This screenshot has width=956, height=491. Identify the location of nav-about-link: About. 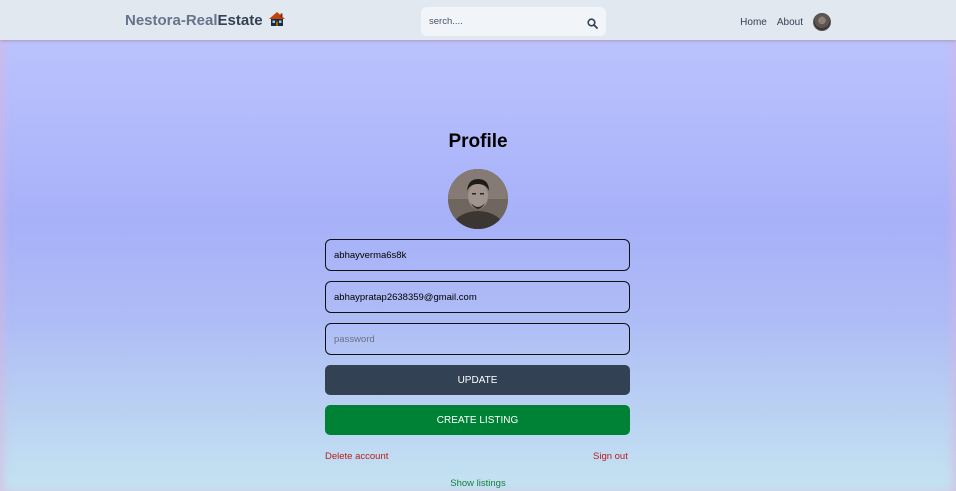
(790, 22).